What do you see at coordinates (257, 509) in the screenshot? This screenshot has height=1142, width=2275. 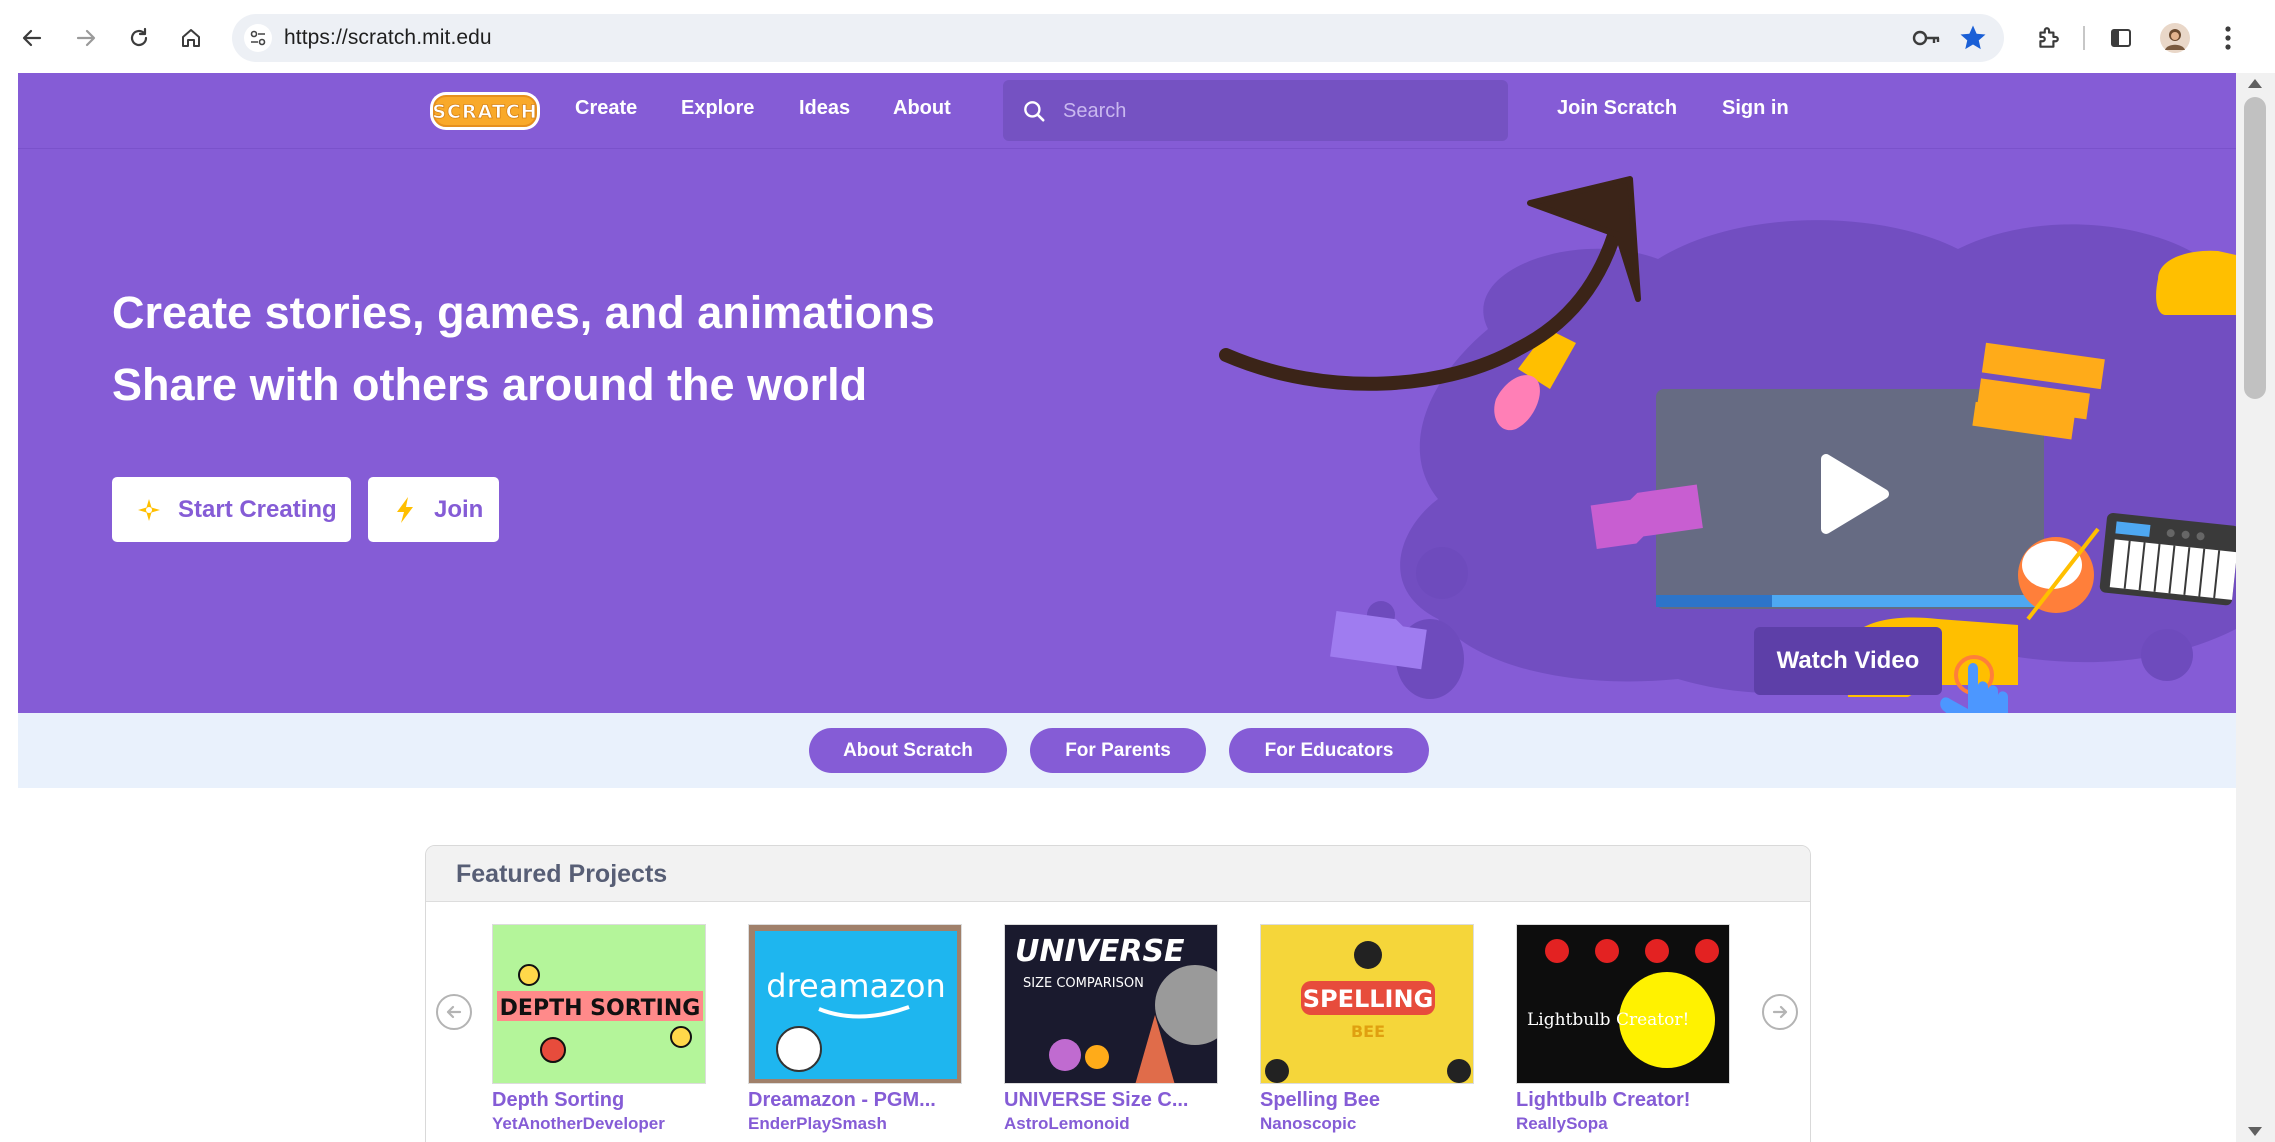 I see `start-creating-label: Start Creating` at bounding box center [257, 509].